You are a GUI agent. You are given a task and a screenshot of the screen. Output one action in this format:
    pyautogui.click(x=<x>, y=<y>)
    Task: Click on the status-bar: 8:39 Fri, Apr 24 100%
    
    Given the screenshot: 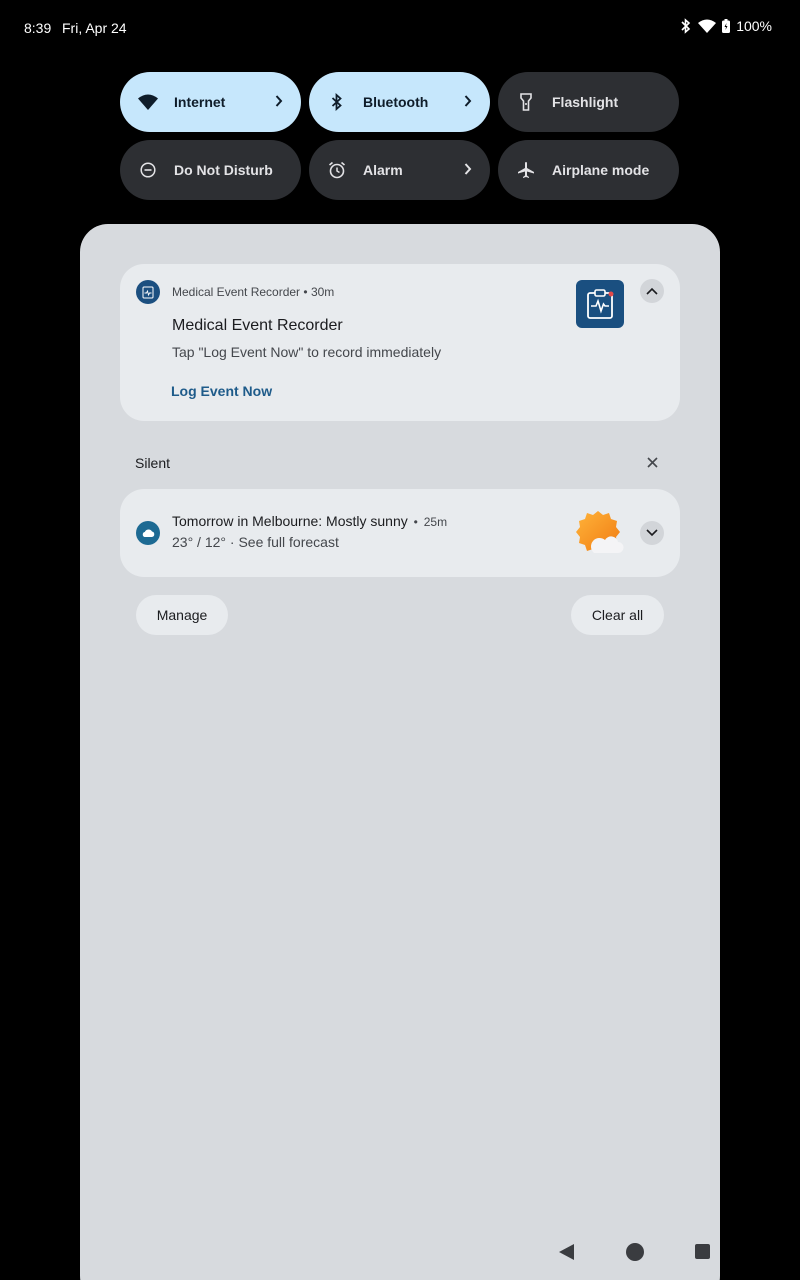 What is the action you would take?
    pyautogui.click(x=400, y=28)
    